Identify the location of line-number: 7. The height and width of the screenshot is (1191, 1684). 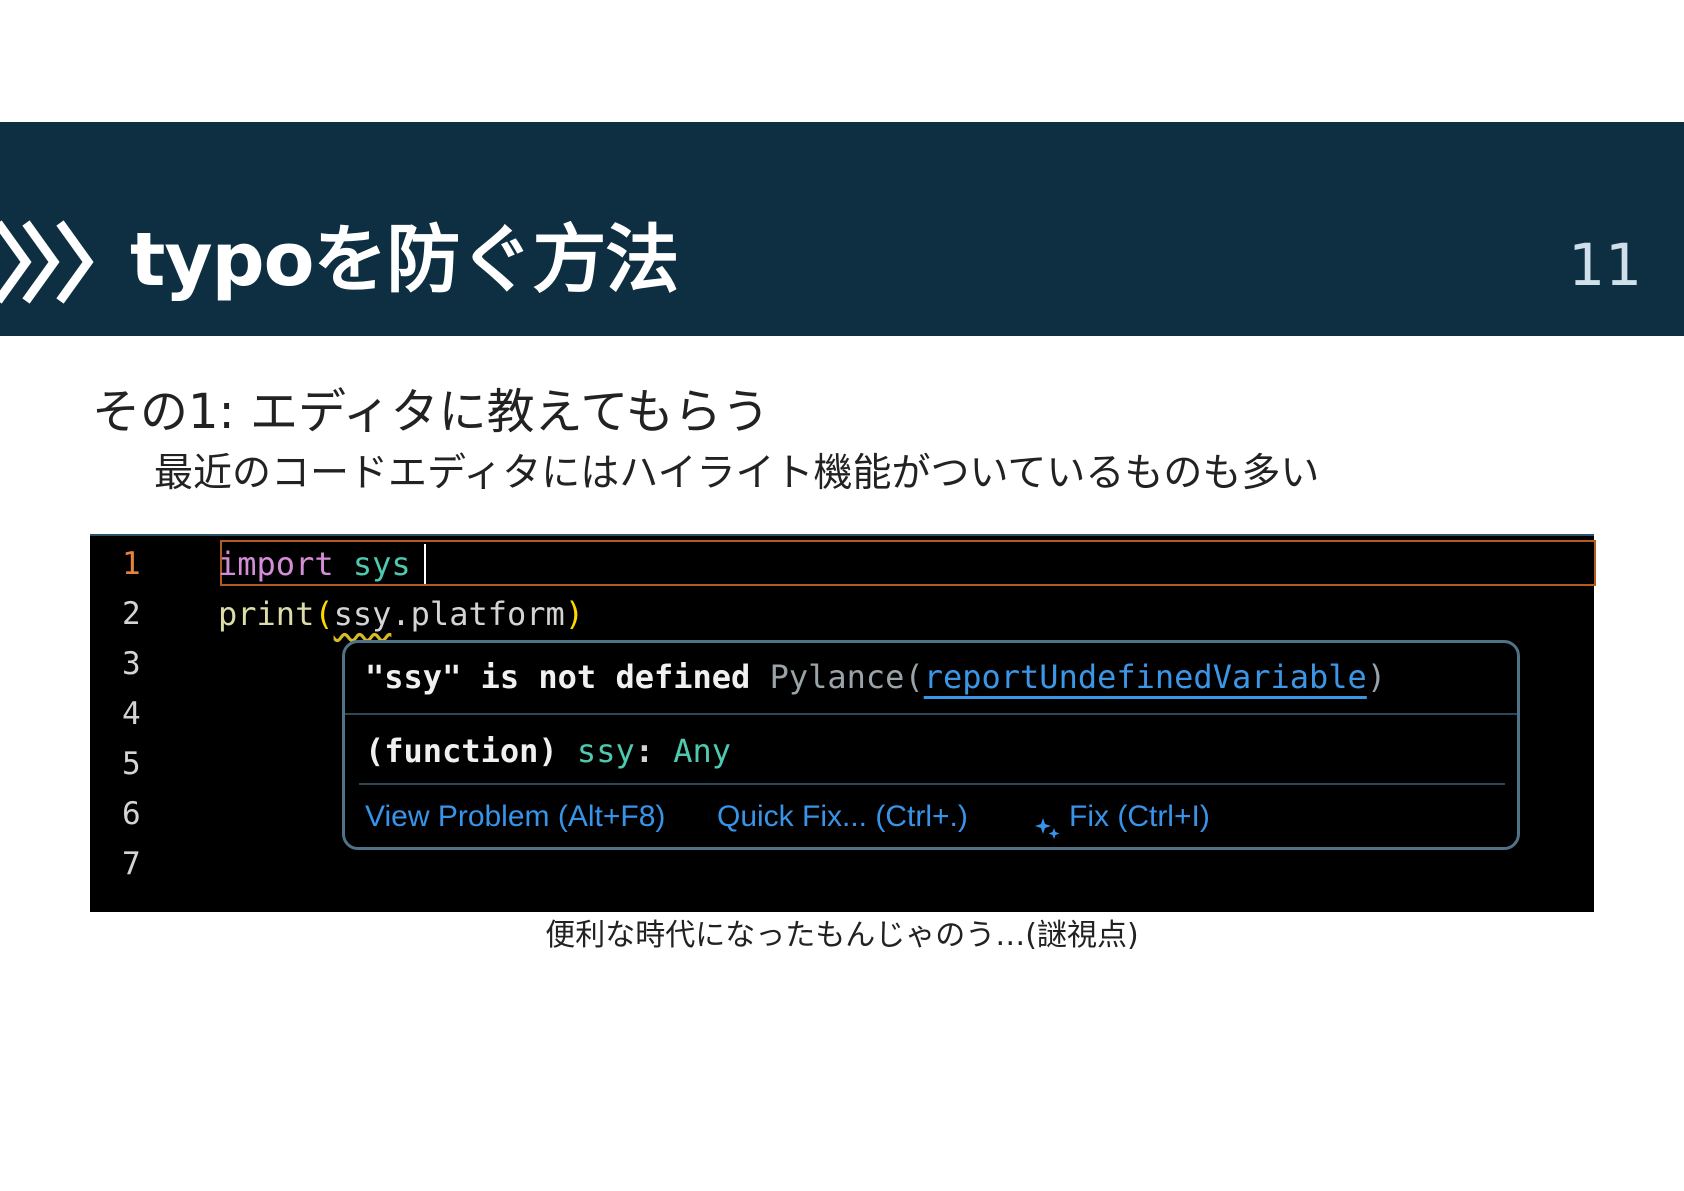
(131, 864).